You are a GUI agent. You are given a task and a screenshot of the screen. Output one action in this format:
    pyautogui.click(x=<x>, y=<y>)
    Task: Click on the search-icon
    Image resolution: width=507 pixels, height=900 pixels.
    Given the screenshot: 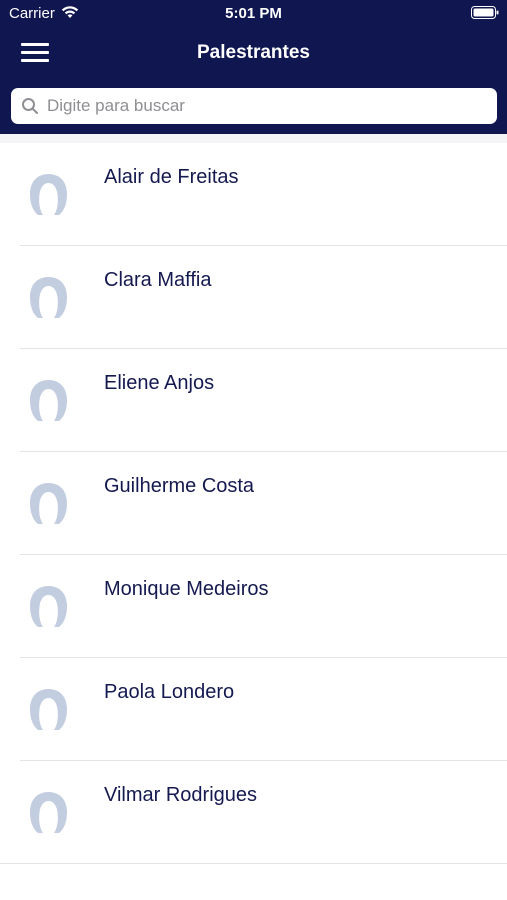 What is the action you would take?
    pyautogui.click(x=30, y=106)
    